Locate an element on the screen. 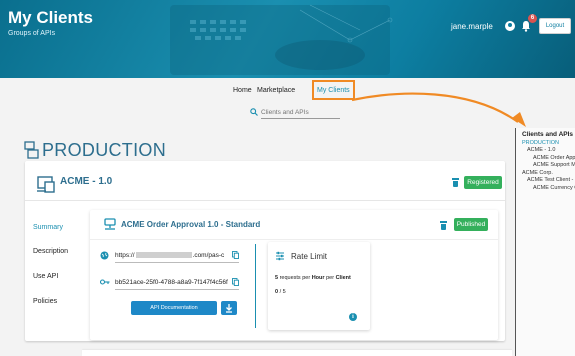 The height and width of the screenshot is (356, 575). client-app-icon is located at coordinates (46, 184).